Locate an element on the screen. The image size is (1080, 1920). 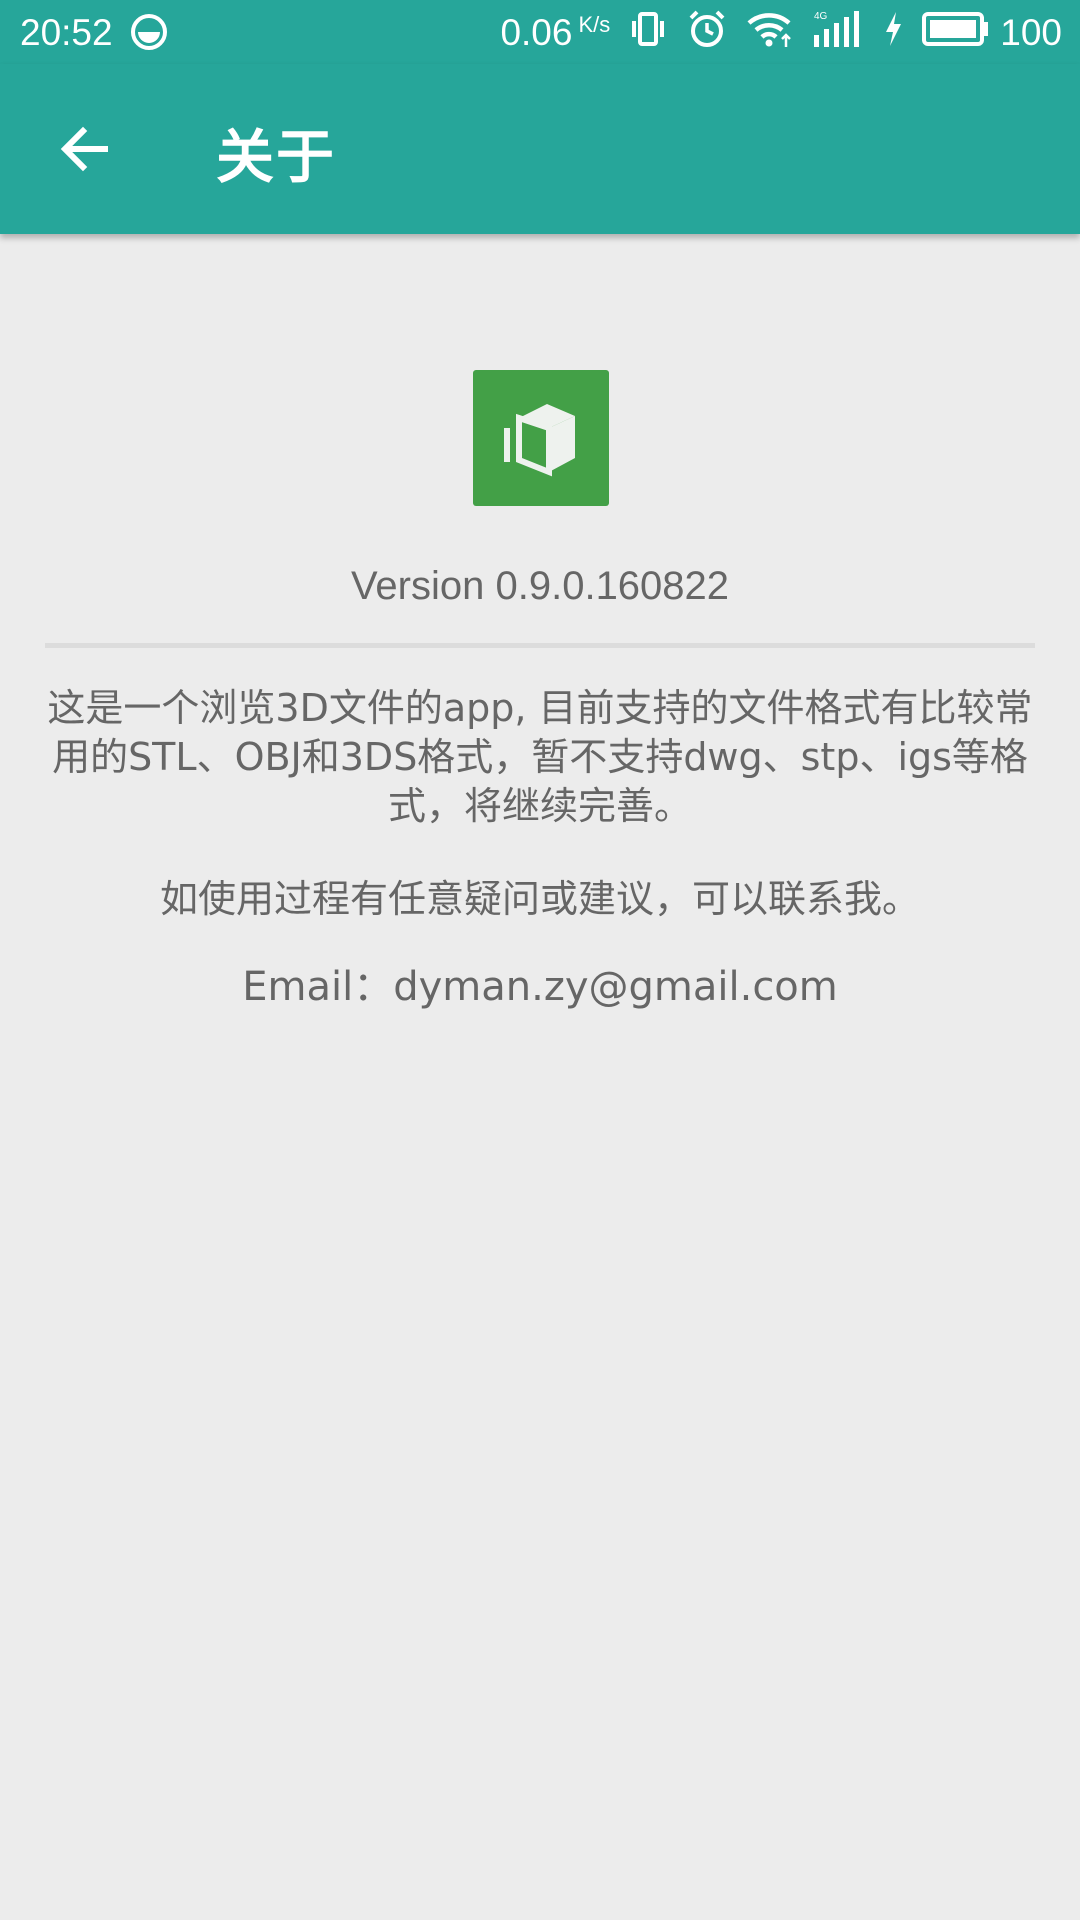
app-logo is located at coordinates (541, 438).